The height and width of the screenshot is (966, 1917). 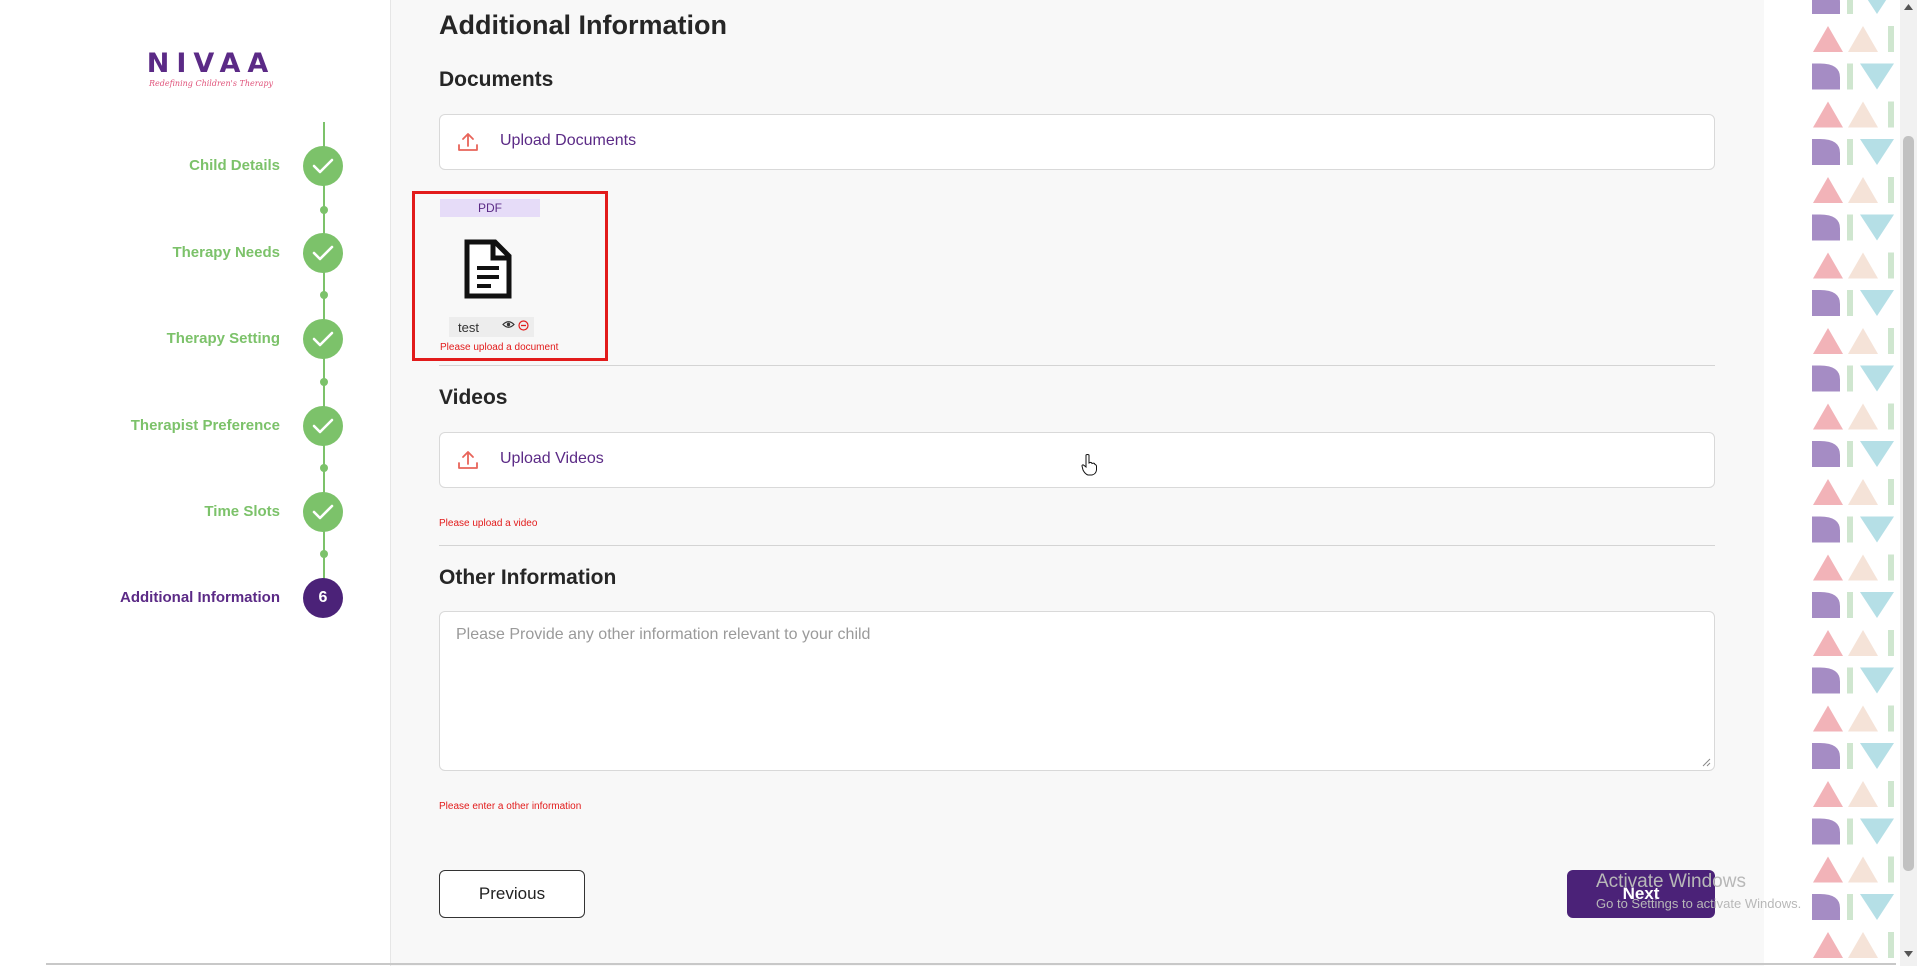 I want to click on documents-error: Please upload a document, so click(x=499, y=347).